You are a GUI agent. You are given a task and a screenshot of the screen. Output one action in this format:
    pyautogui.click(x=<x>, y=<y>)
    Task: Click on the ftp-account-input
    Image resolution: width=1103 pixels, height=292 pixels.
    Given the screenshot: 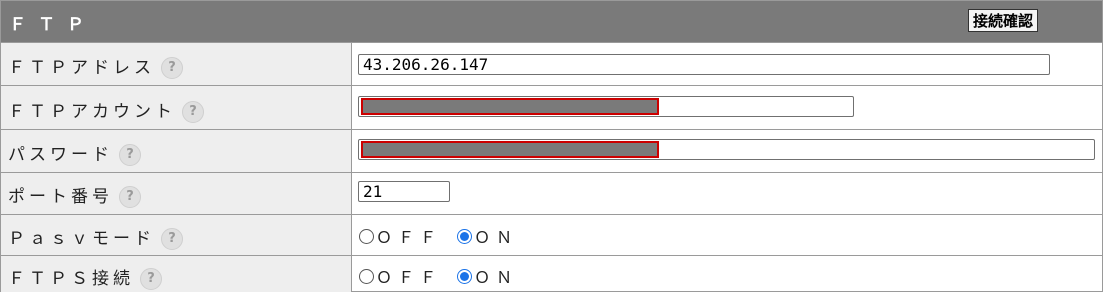 What is the action you would take?
    pyautogui.click(x=606, y=106)
    